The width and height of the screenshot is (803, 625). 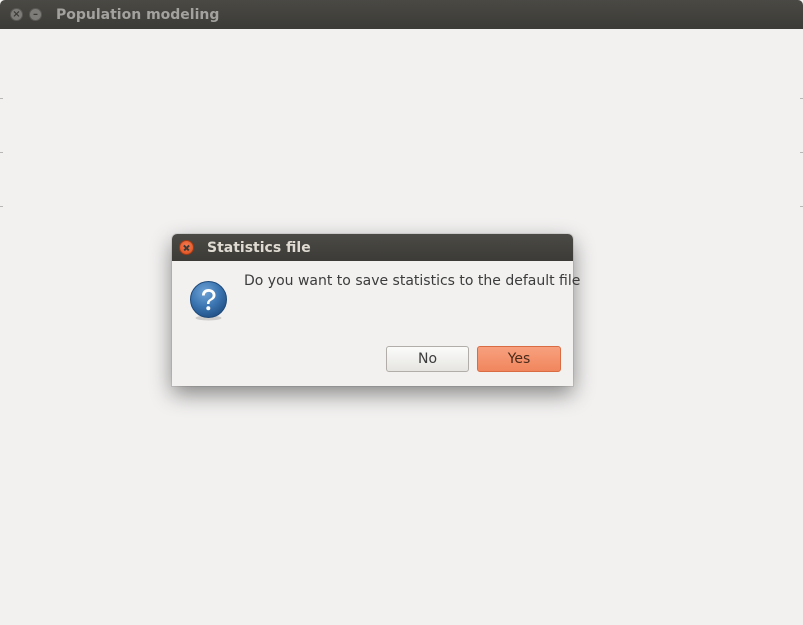 I want to click on no-button: No, so click(x=427, y=359).